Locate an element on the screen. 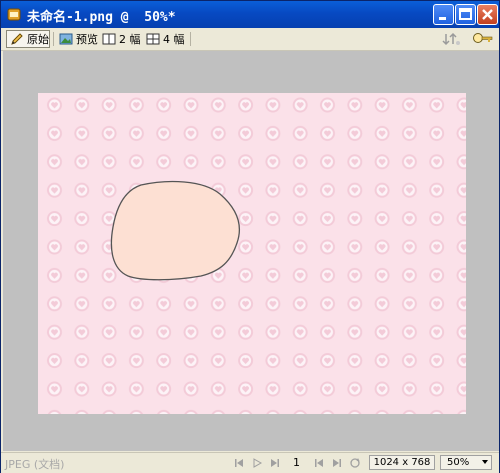 The width and height of the screenshot is (500, 473). four-pane-icon is located at coordinates (153, 39).